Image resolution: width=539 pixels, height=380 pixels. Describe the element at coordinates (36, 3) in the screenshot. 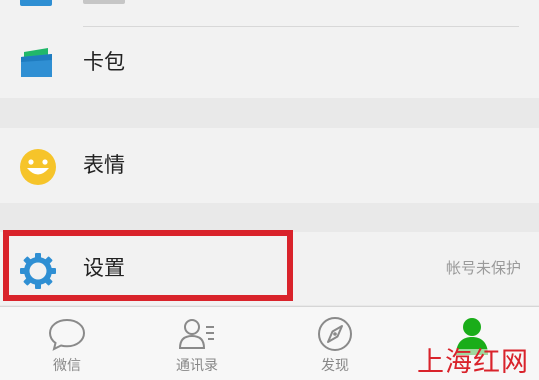

I see `partial-blue-icon` at that location.